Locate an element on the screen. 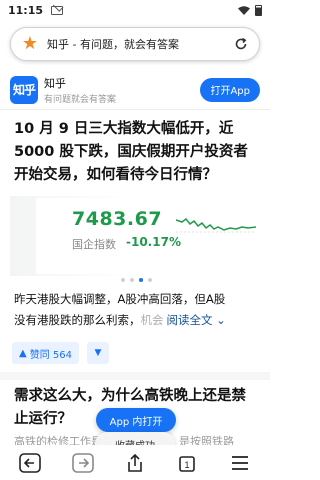  excerpt-line-1: 昨天港股大幅调整，A股冲高回落，但A股 is located at coordinates (120, 299).